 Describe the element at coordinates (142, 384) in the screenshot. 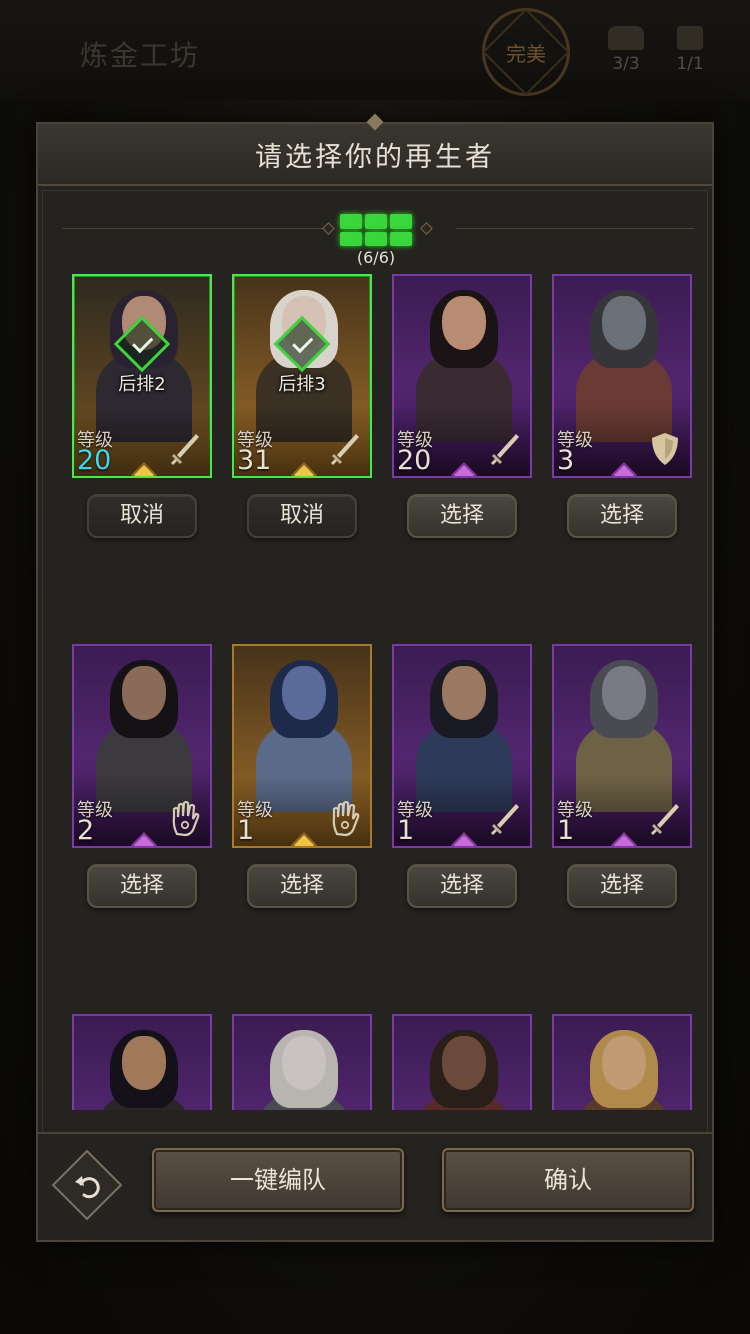

I see `team-position-label: 后排2` at that location.